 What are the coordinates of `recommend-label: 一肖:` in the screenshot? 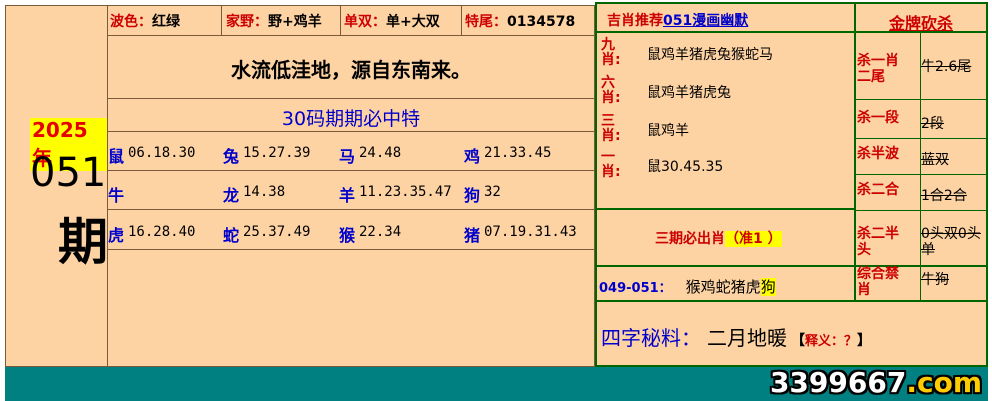 It's located at (611, 164).